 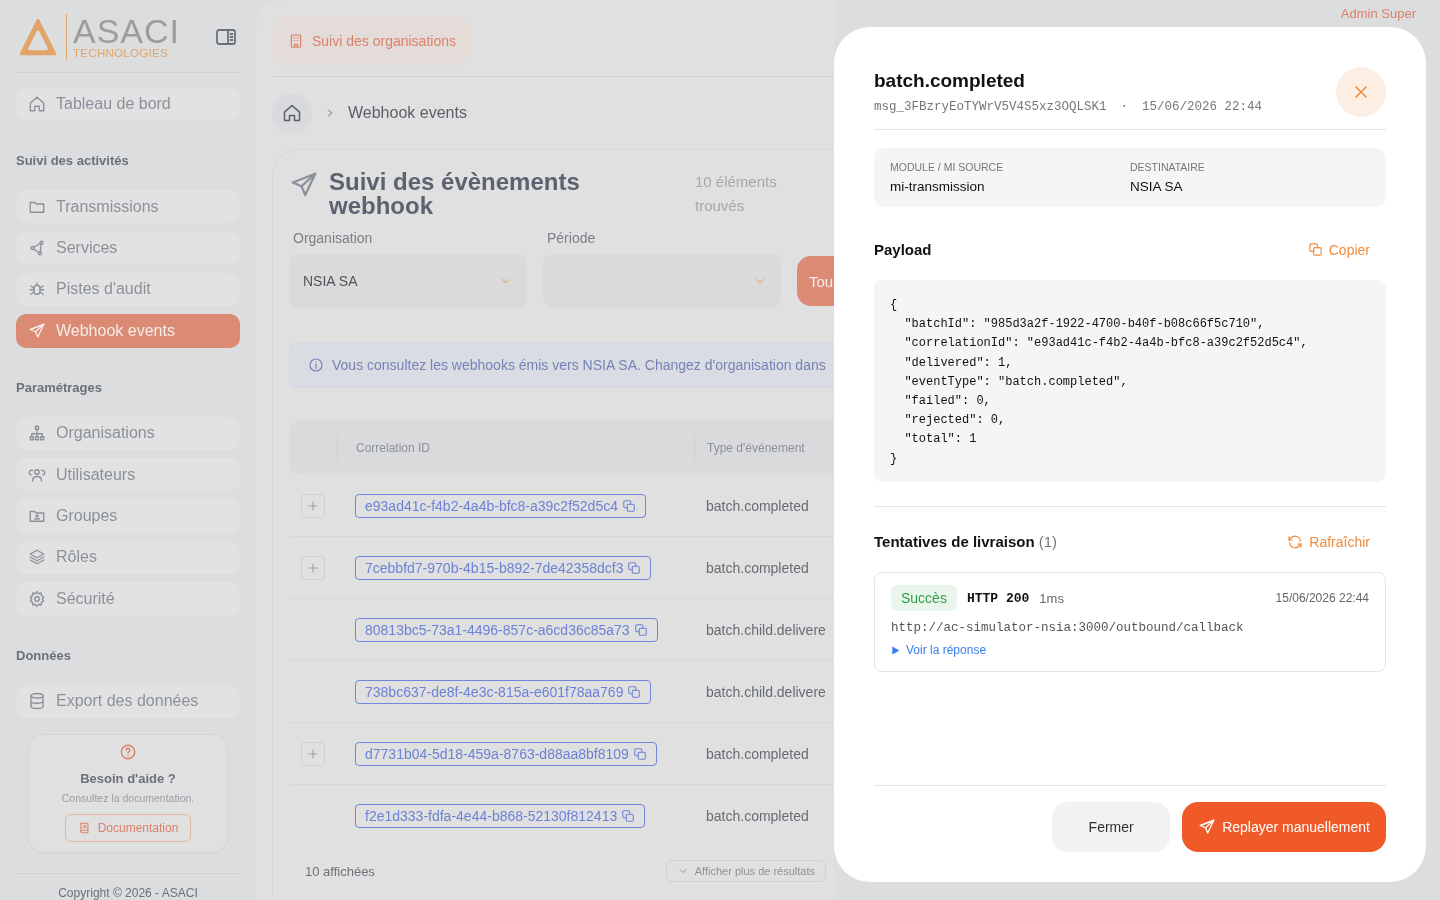 What do you see at coordinates (1295, 541) in the screenshot?
I see `refresh-icon` at bounding box center [1295, 541].